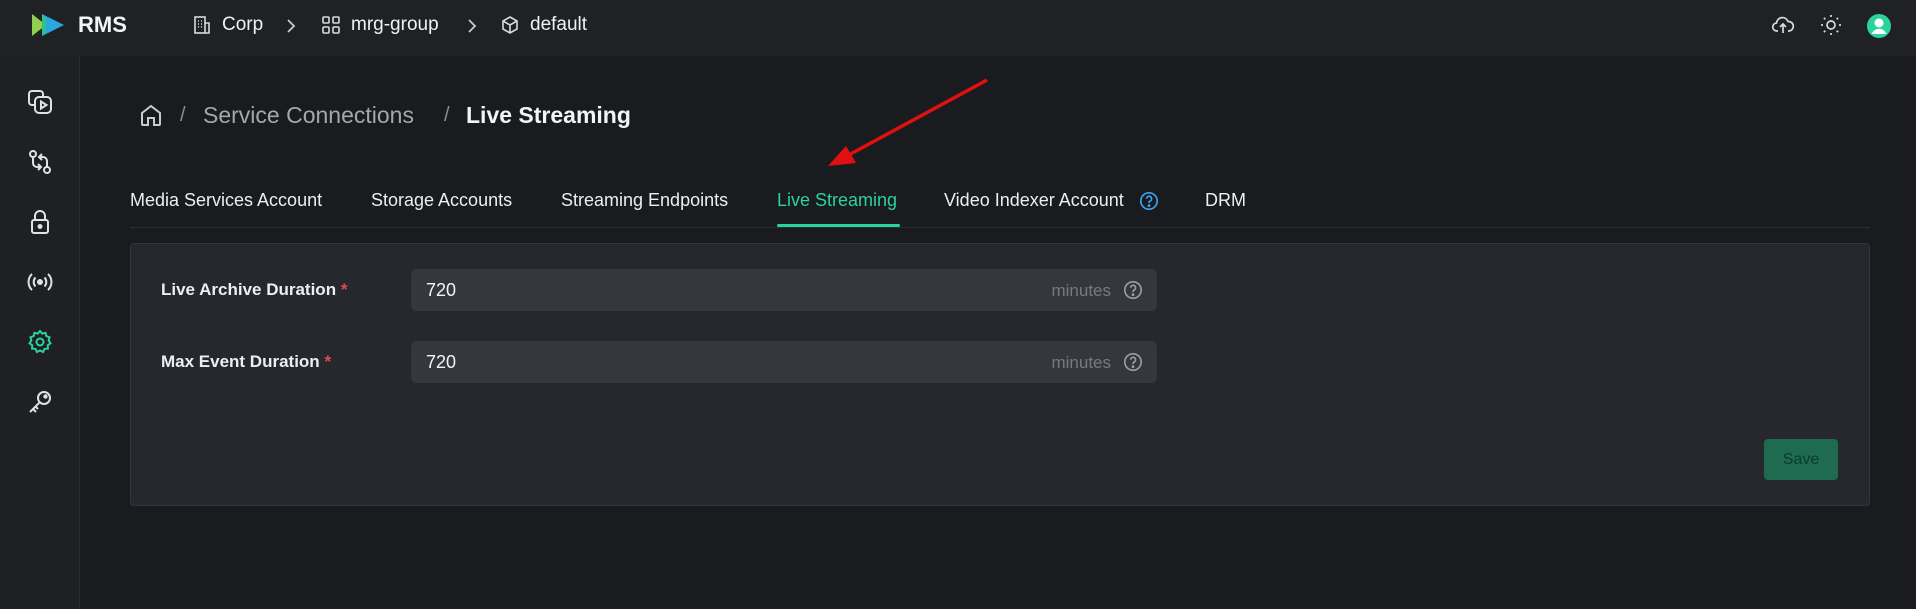 The width and height of the screenshot is (1916, 609). What do you see at coordinates (226, 200) in the screenshot?
I see `tab-media-services-account: Media Services Account` at bounding box center [226, 200].